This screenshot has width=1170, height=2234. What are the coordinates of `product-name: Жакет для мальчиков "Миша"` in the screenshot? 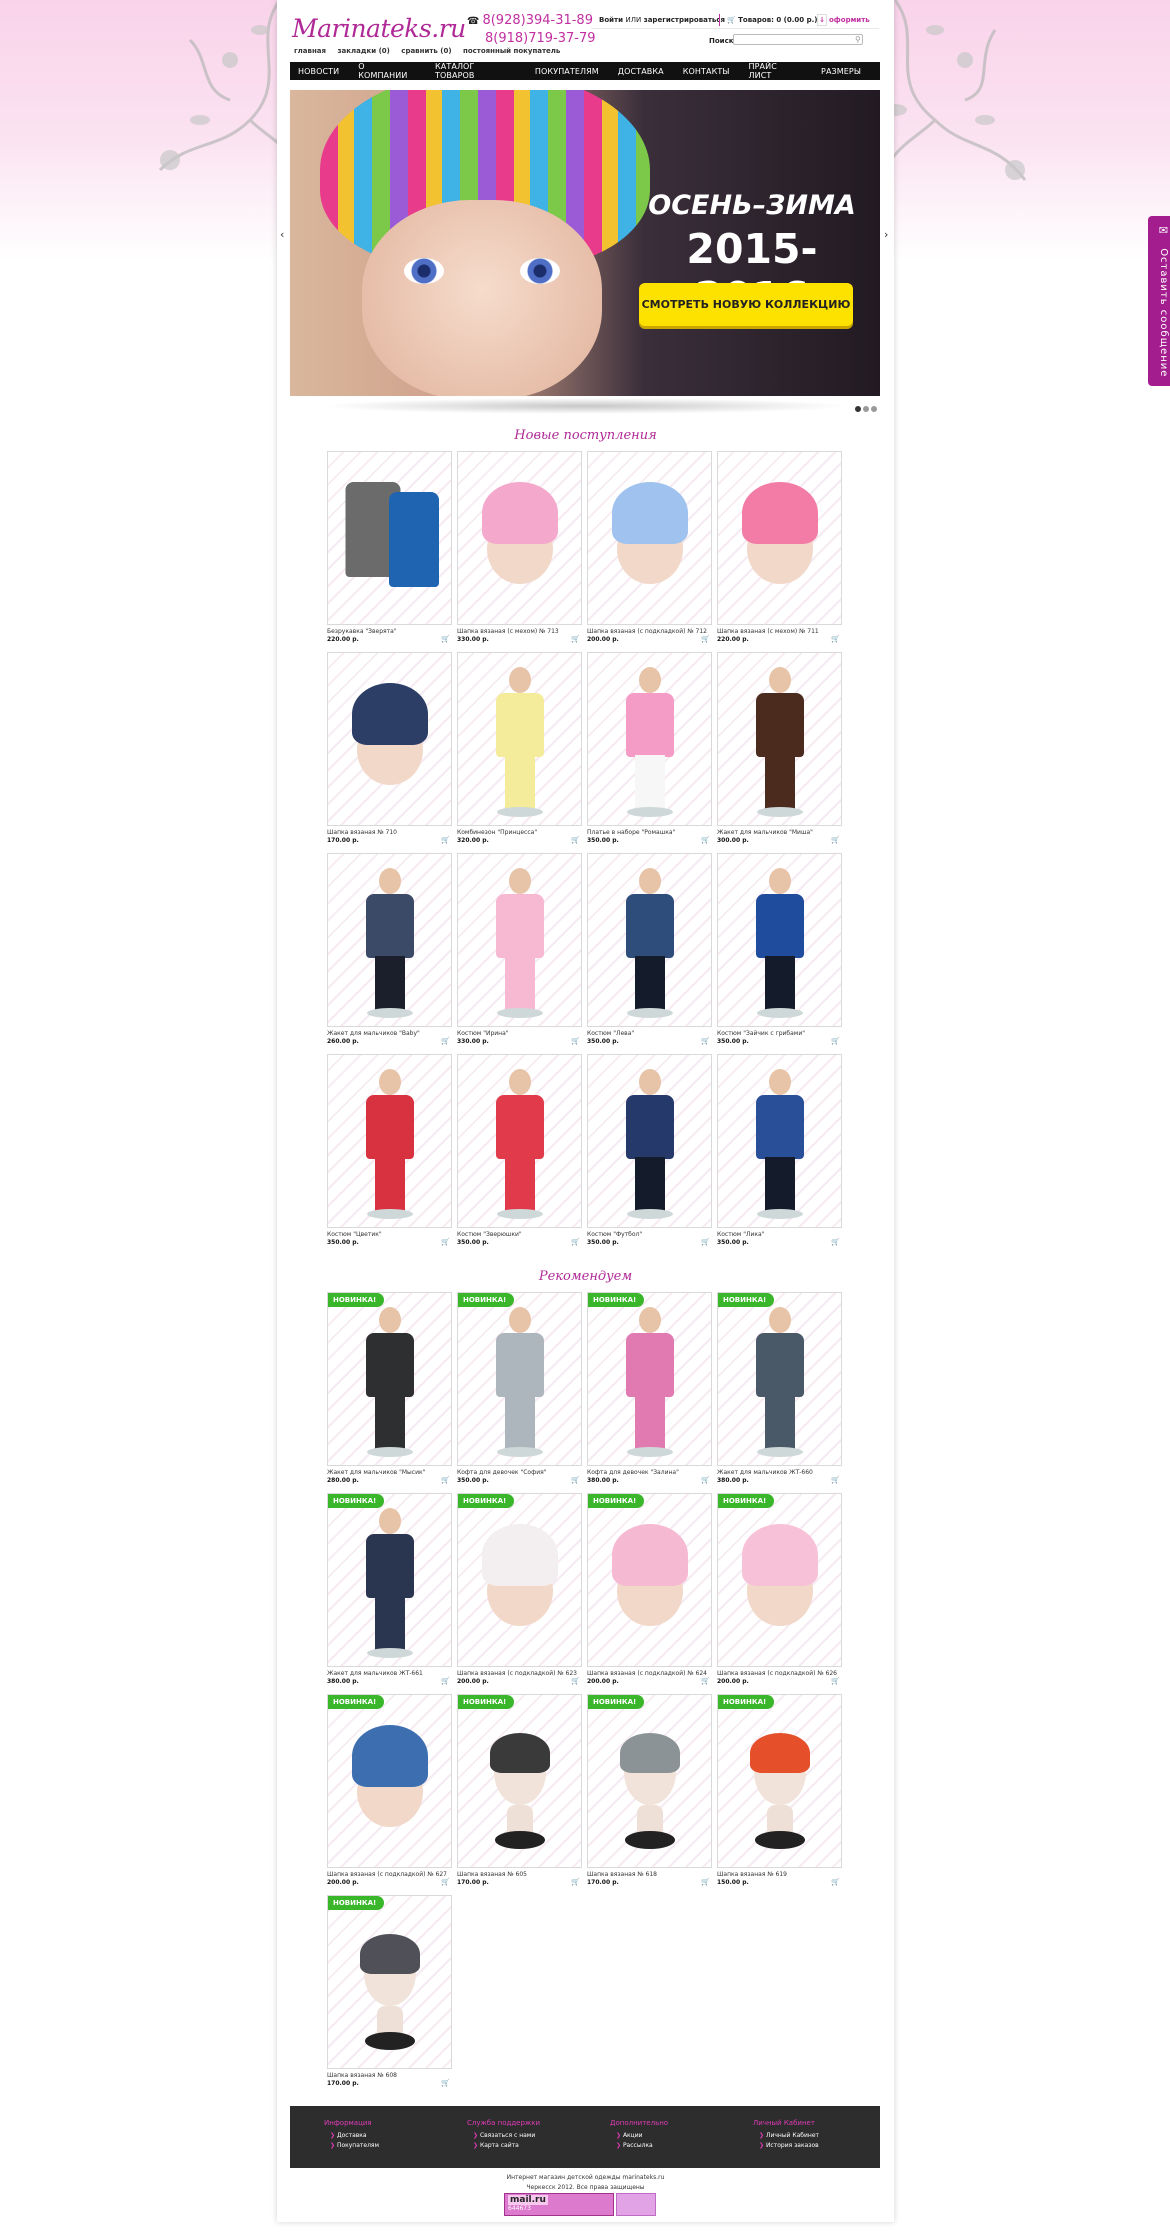 It's located at (778, 832).